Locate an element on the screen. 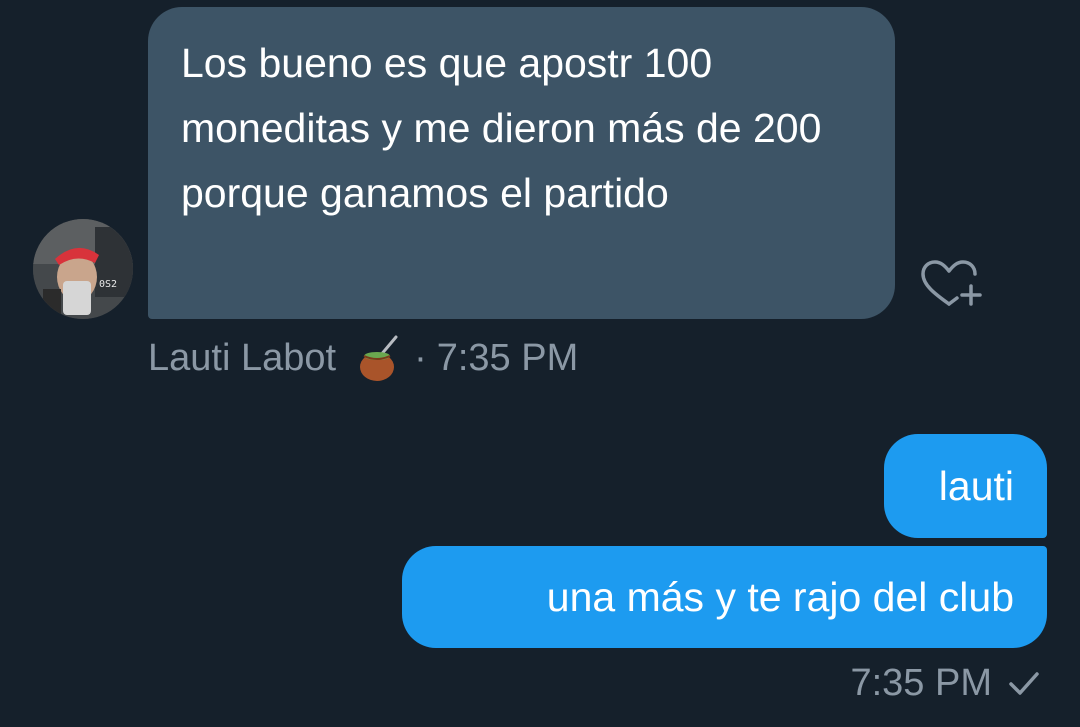 This screenshot has width=1080, height=727. incoming-timestamp: 7:35 PM is located at coordinates (507, 358).